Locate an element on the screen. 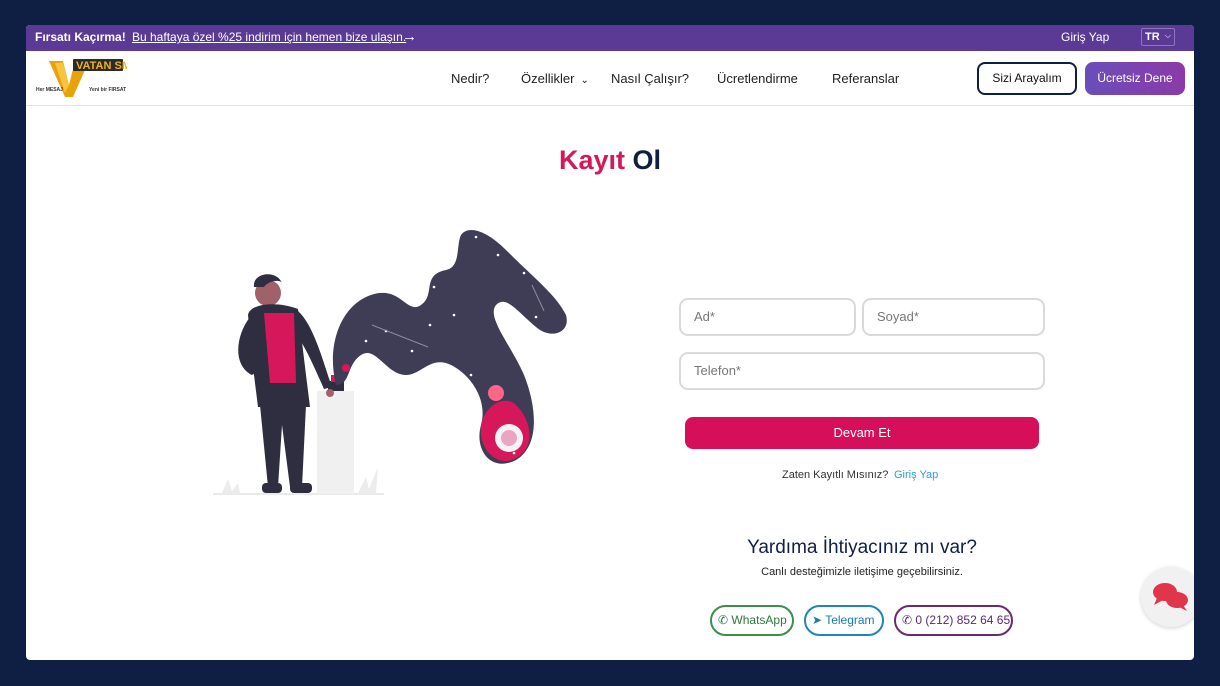 The height and width of the screenshot is (686, 1220). top-login-link: Giriş Yap is located at coordinates (1085, 37).